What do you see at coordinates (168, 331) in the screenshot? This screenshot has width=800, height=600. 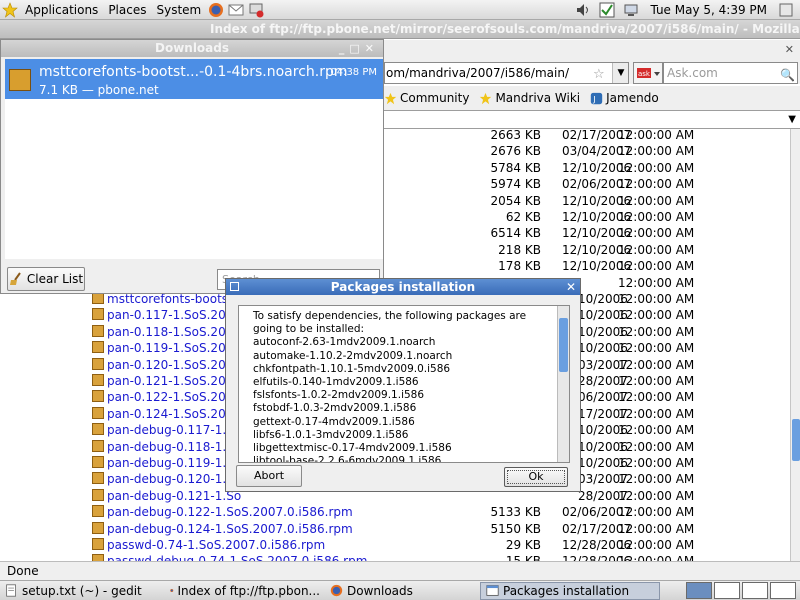 I see `file-link: pan-0.118-1.SoS.2007.` at bounding box center [168, 331].